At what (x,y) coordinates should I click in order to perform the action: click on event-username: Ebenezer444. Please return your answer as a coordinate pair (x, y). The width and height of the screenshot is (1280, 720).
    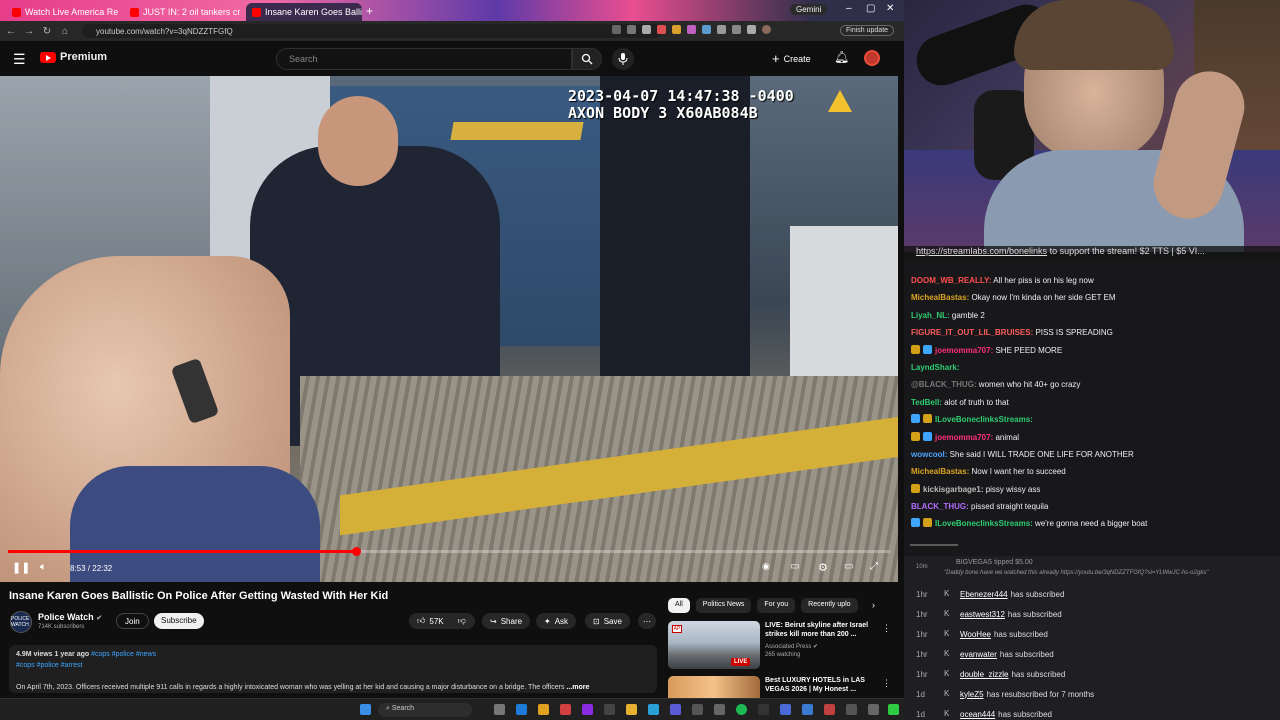
    Looking at the image, I should click on (984, 594).